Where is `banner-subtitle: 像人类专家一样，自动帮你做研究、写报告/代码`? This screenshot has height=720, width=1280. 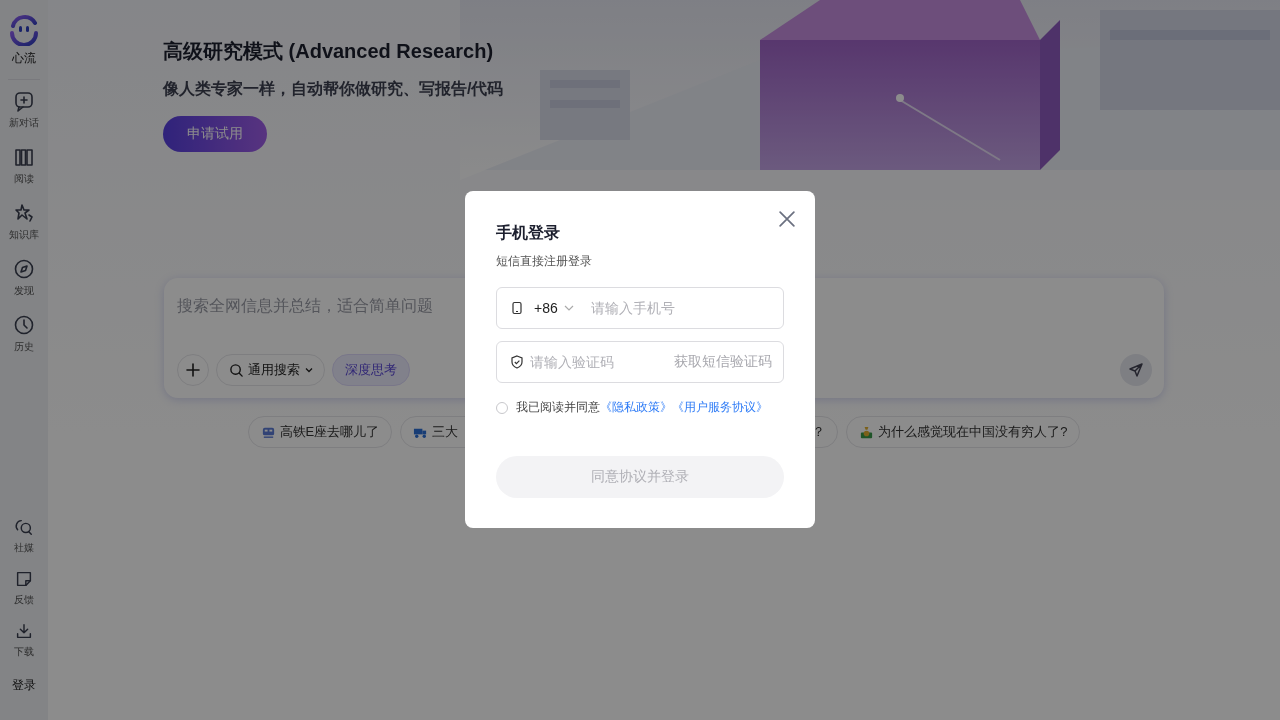
banner-subtitle: 像人类专家一样，自动帮你做研究、写报告/代码 is located at coordinates (334, 89).